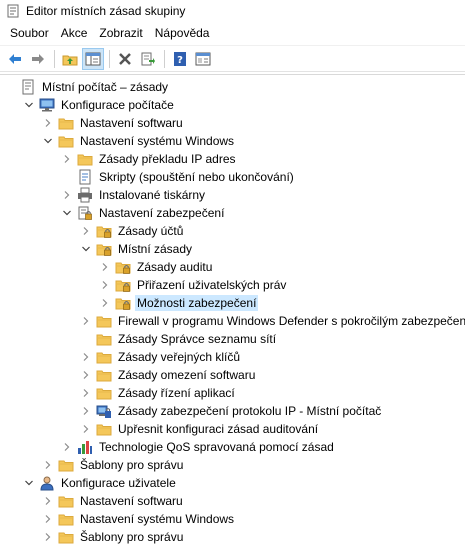 The width and height of the screenshot is (465, 555). What do you see at coordinates (120, 33) in the screenshot?
I see `menu-view: Zobrazit` at bounding box center [120, 33].